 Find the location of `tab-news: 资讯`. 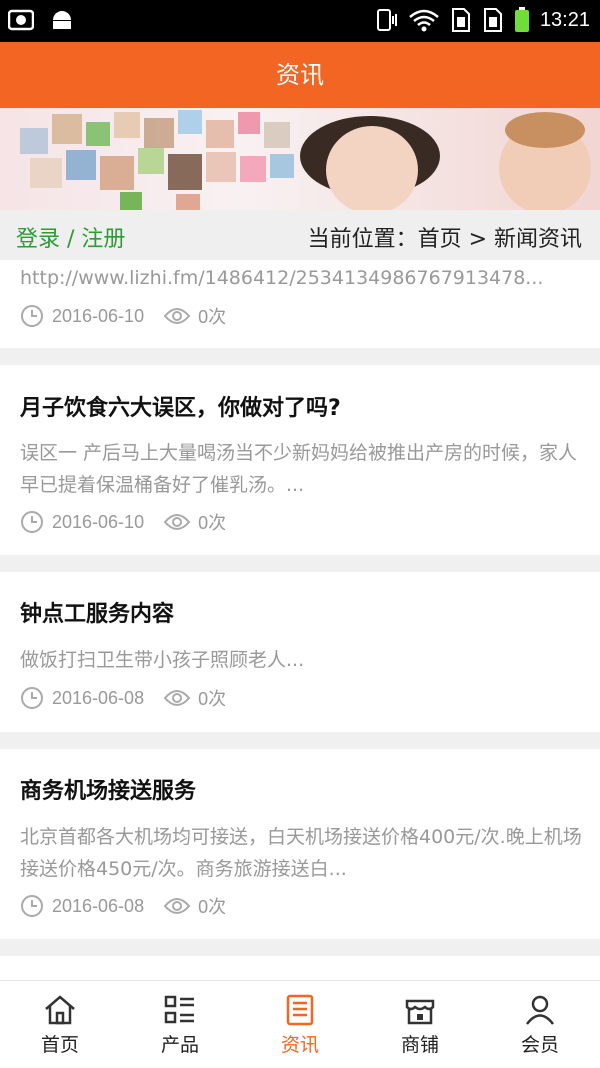

tab-news: 资讯 is located at coordinates (300, 1024).